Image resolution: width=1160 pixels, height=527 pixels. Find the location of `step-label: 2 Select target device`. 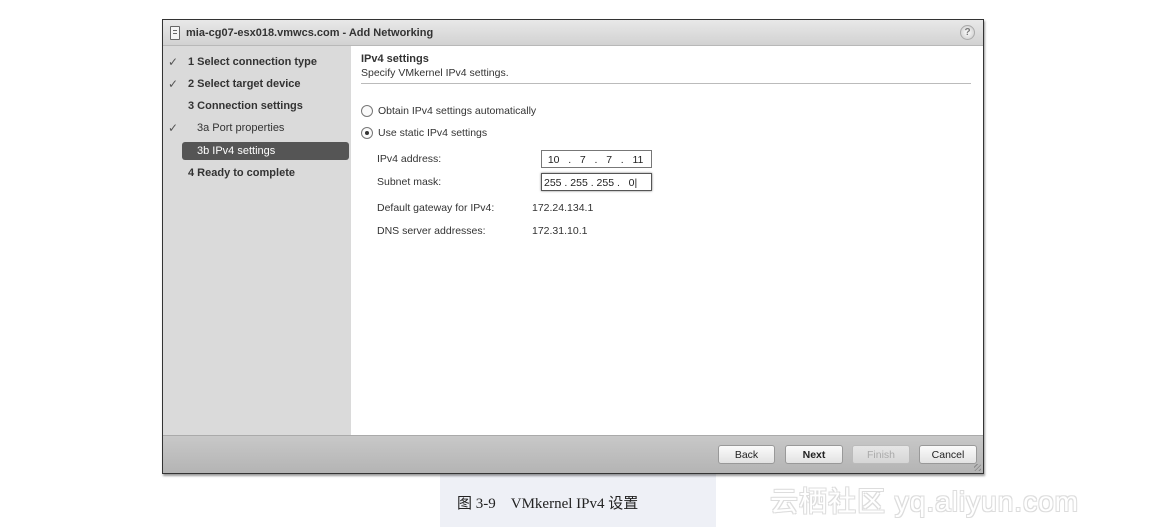

step-label: 2 Select target device is located at coordinates (244, 84).